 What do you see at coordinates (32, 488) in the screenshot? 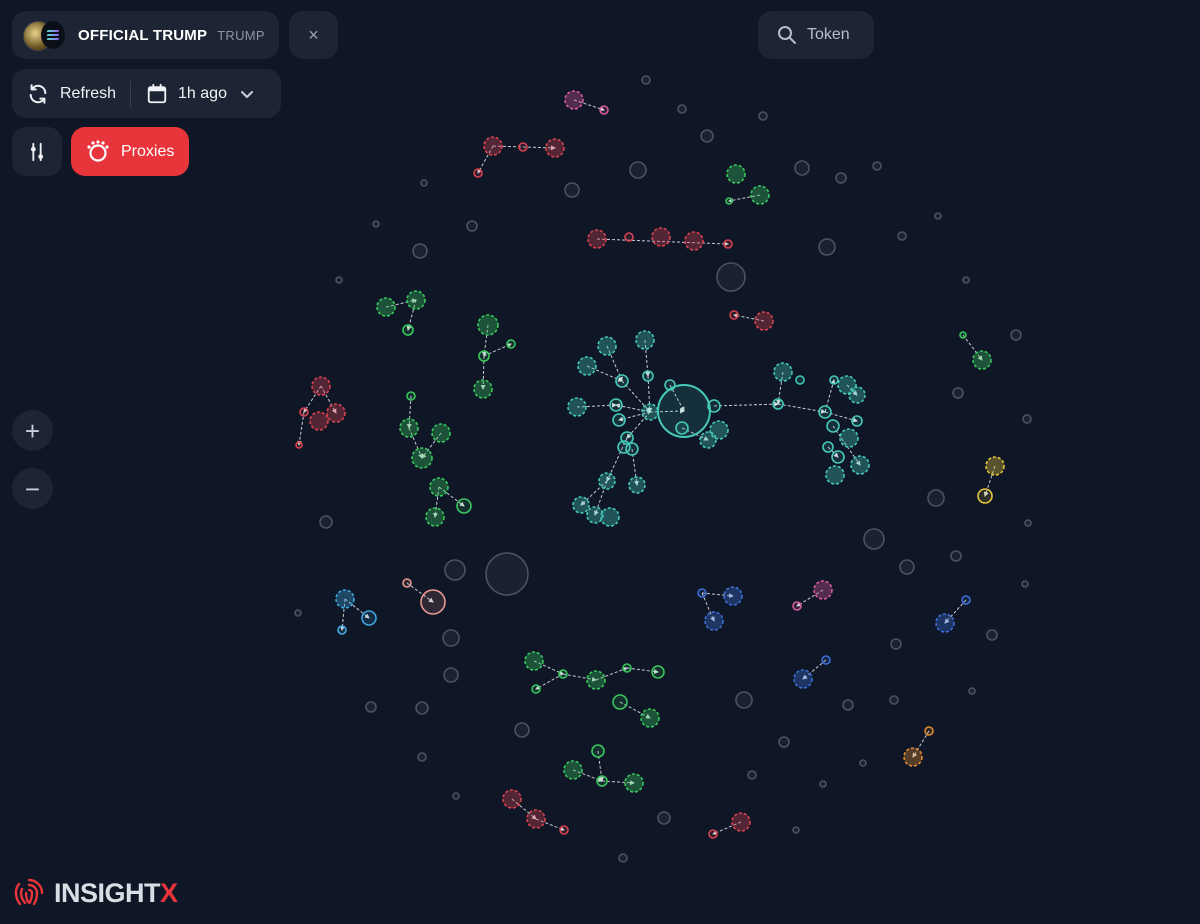
I see `zoom-out-button: −` at bounding box center [32, 488].